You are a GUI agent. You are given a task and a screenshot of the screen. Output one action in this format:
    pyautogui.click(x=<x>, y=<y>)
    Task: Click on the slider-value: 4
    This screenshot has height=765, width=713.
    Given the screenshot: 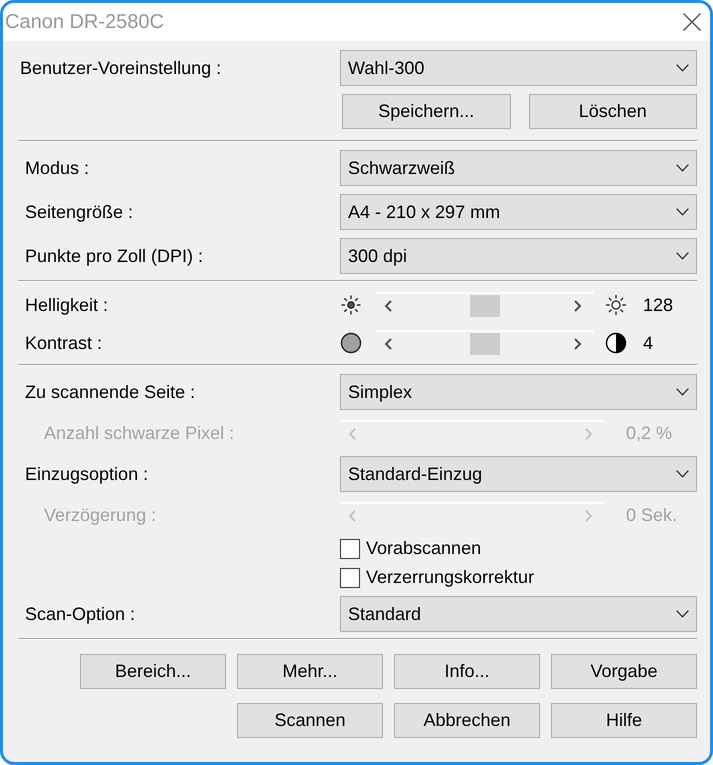 What is the action you would take?
    pyautogui.click(x=648, y=343)
    